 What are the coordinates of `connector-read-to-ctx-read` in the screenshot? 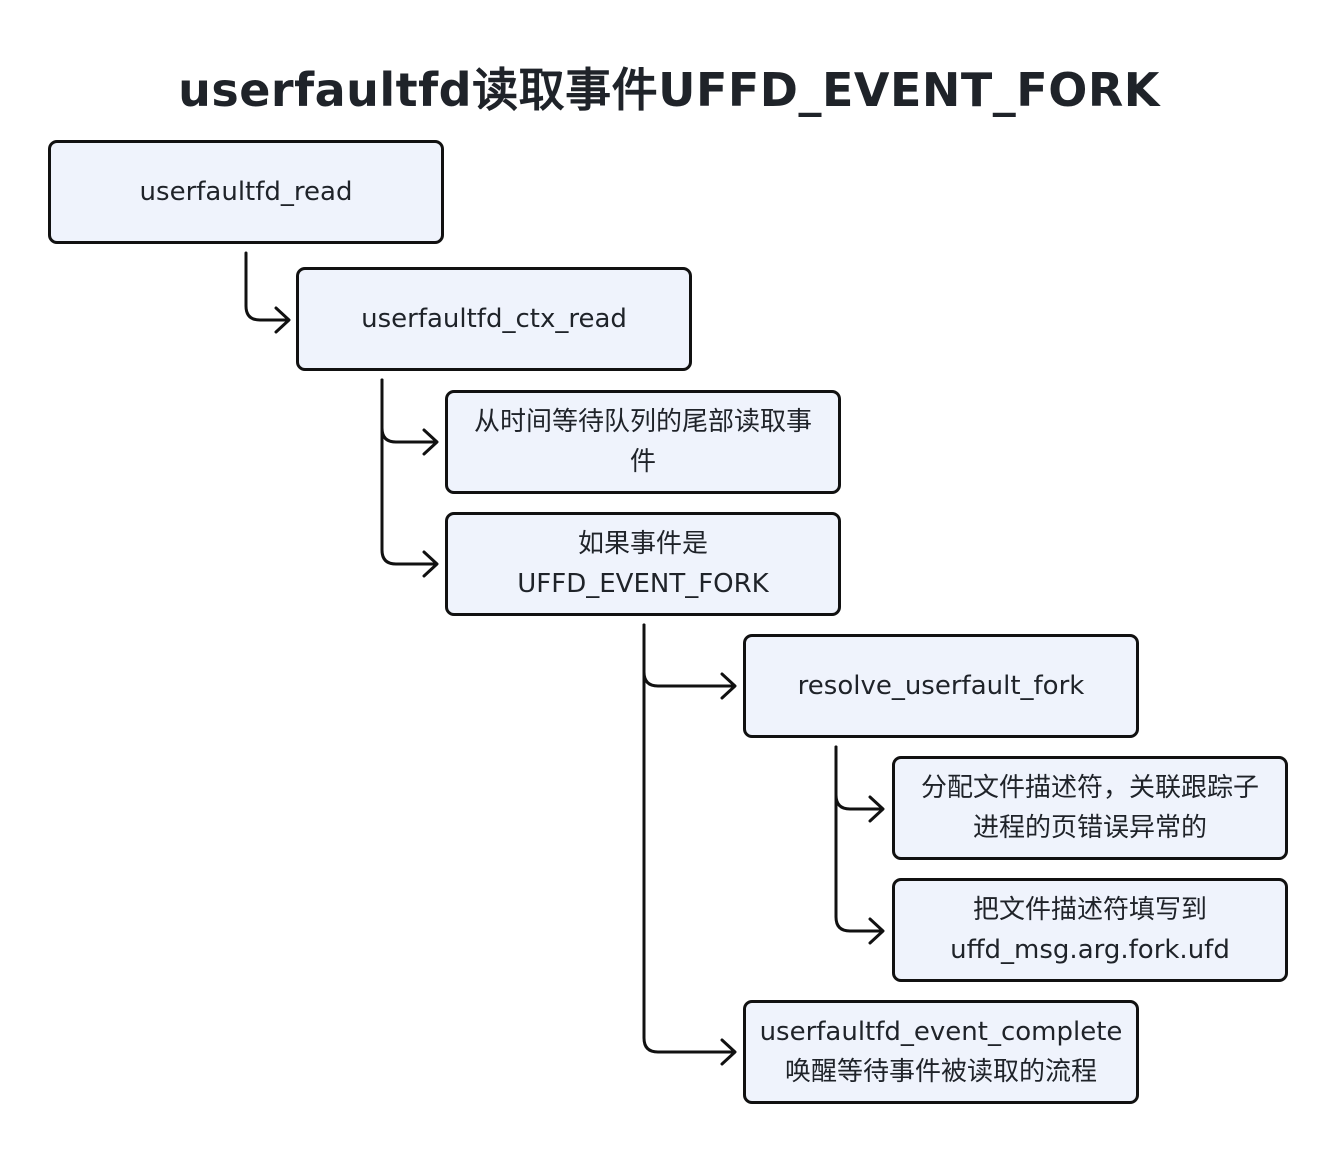 It's located at (267, 286).